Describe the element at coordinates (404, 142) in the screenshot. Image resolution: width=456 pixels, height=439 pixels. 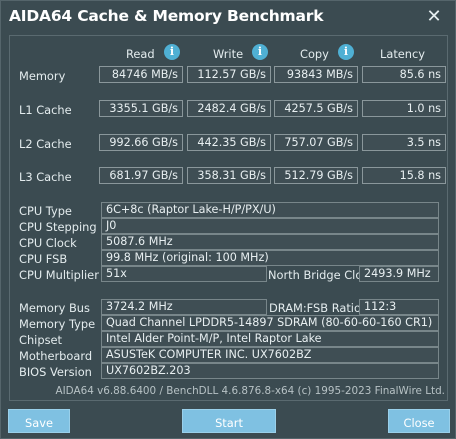
I see `l2-latency-value: 3.5 ns` at that location.